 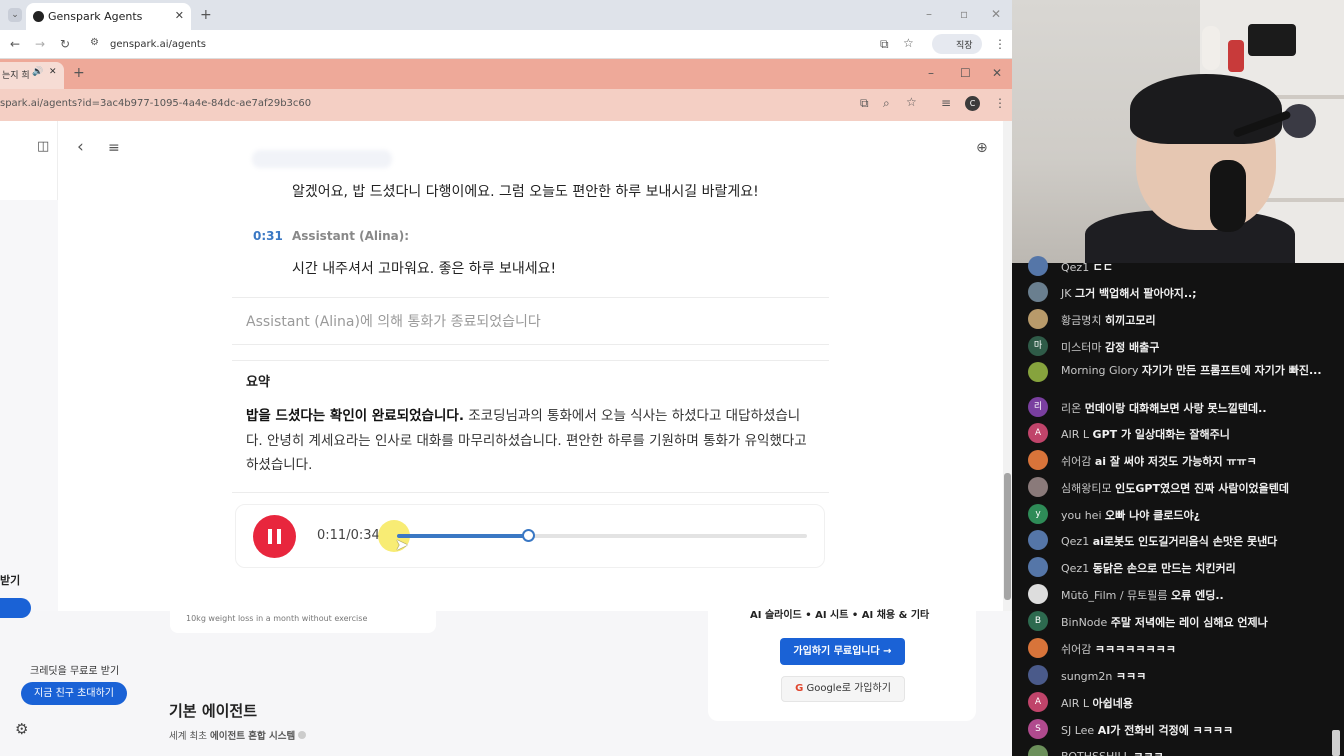 What do you see at coordinates (1038, 407) in the screenshot?
I see `chat-avatar: 리` at bounding box center [1038, 407].